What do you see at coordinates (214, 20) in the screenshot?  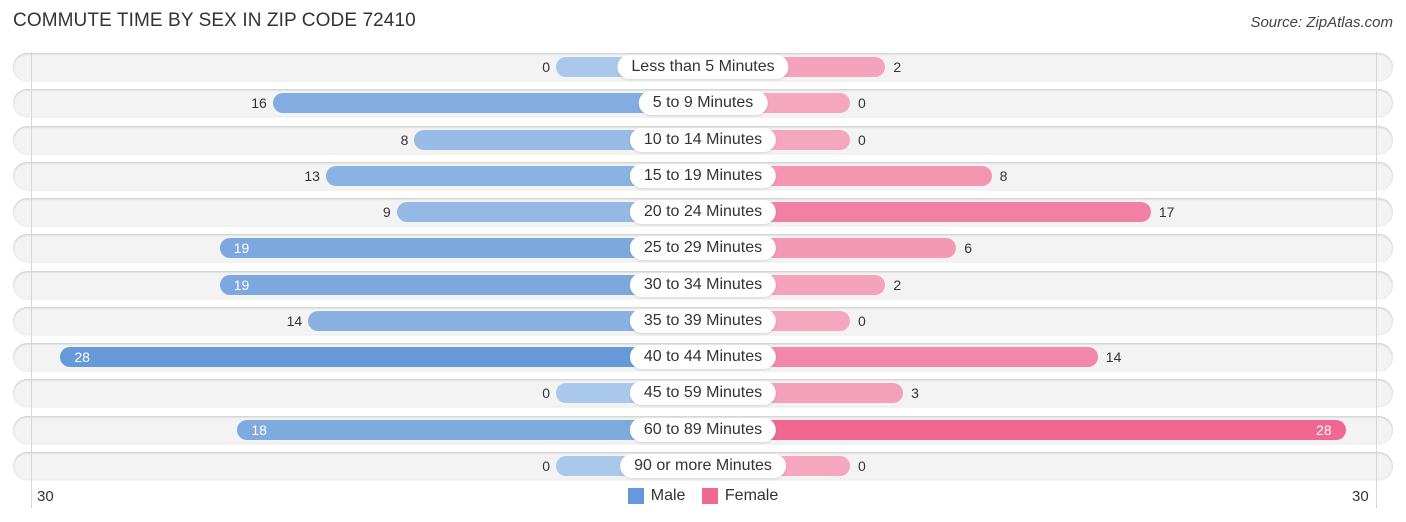 I see `chart-title: COMMUTE TIME BY SEX IN ZIP CODE 72410` at bounding box center [214, 20].